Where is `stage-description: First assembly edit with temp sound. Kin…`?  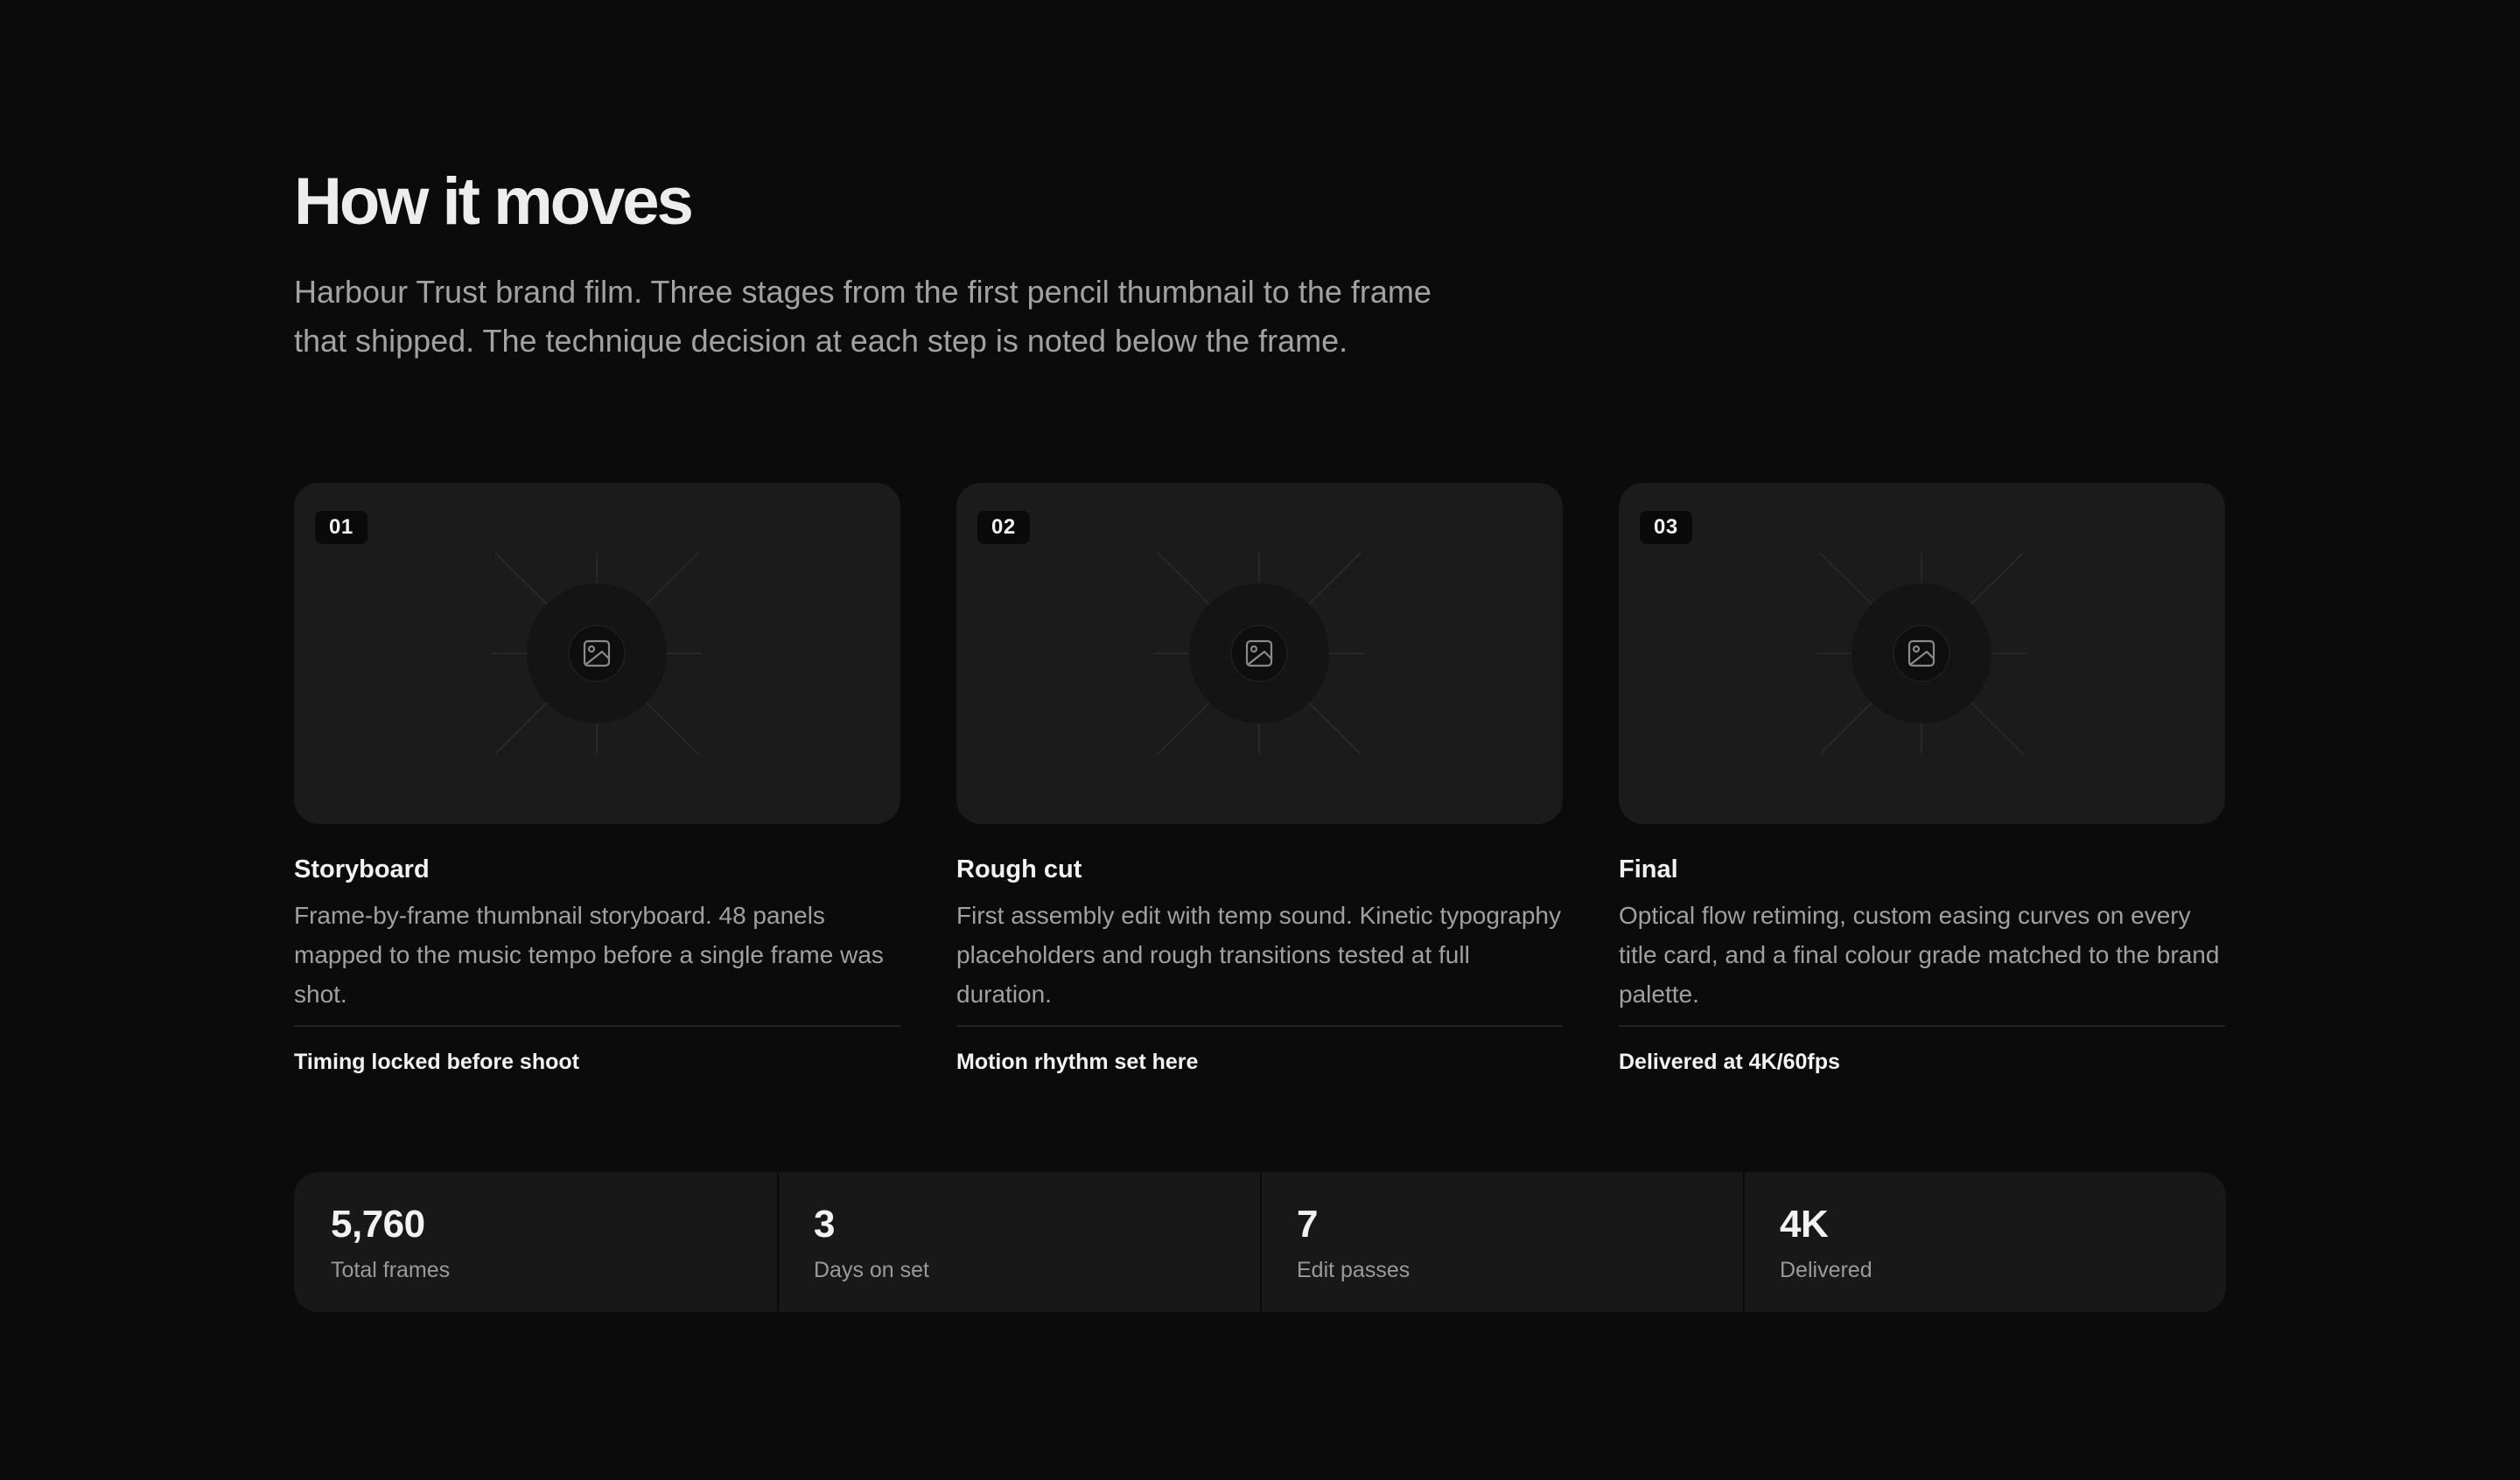 stage-description: First assembly edit with temp sound. Kin… is located at coordinates (1258, 955).